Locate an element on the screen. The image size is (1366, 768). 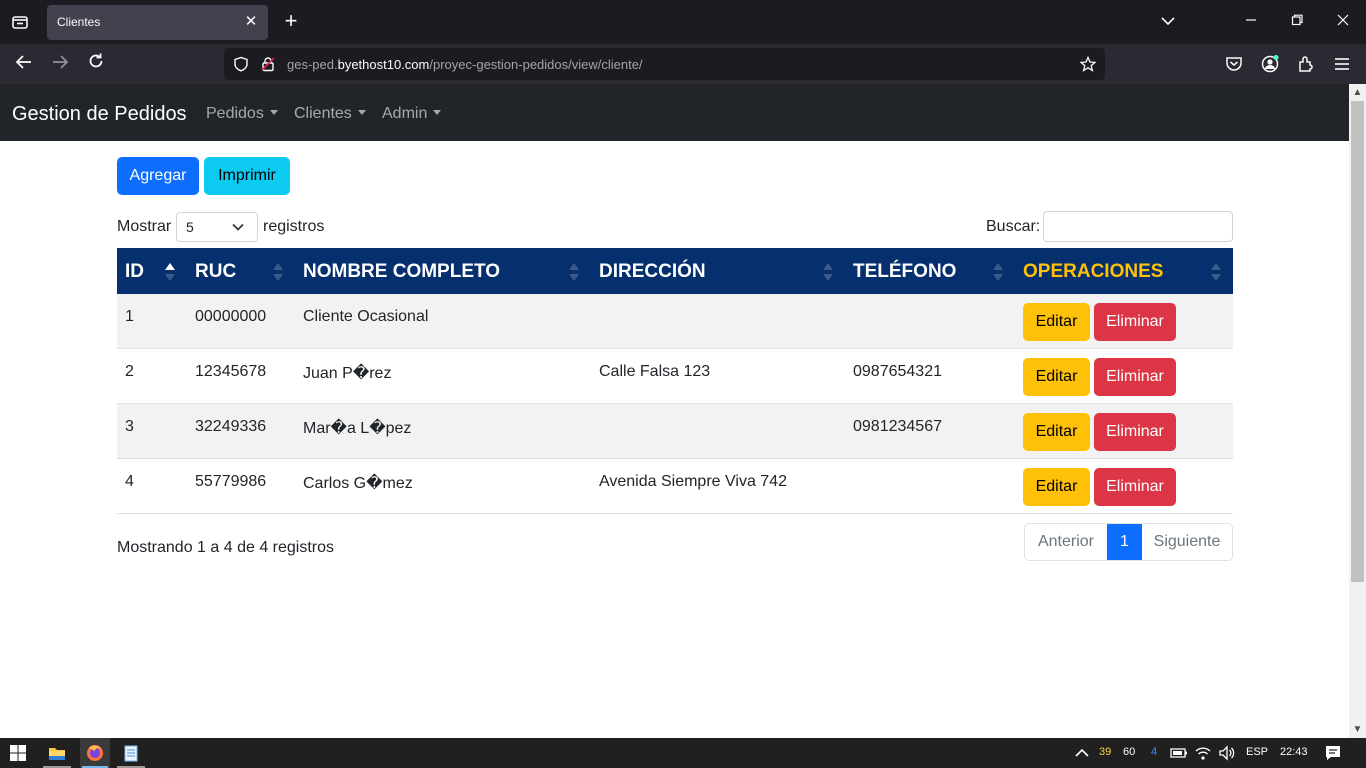
column-header-operaciones: OPERACIONES is located at coordinates (1093, 272).